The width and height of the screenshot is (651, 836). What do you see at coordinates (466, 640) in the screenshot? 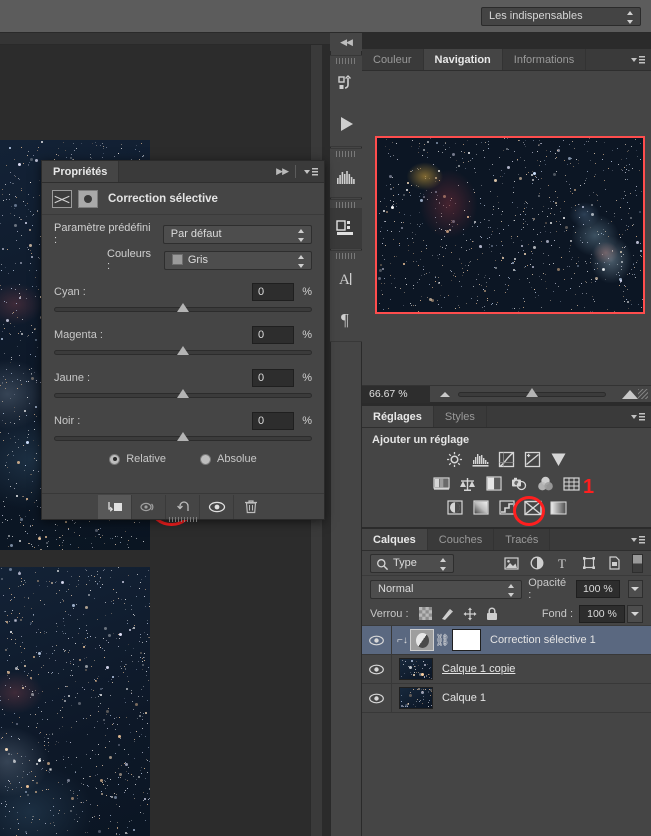
I see `layer-mask-thumbnail` at bounding box center [466, 640].